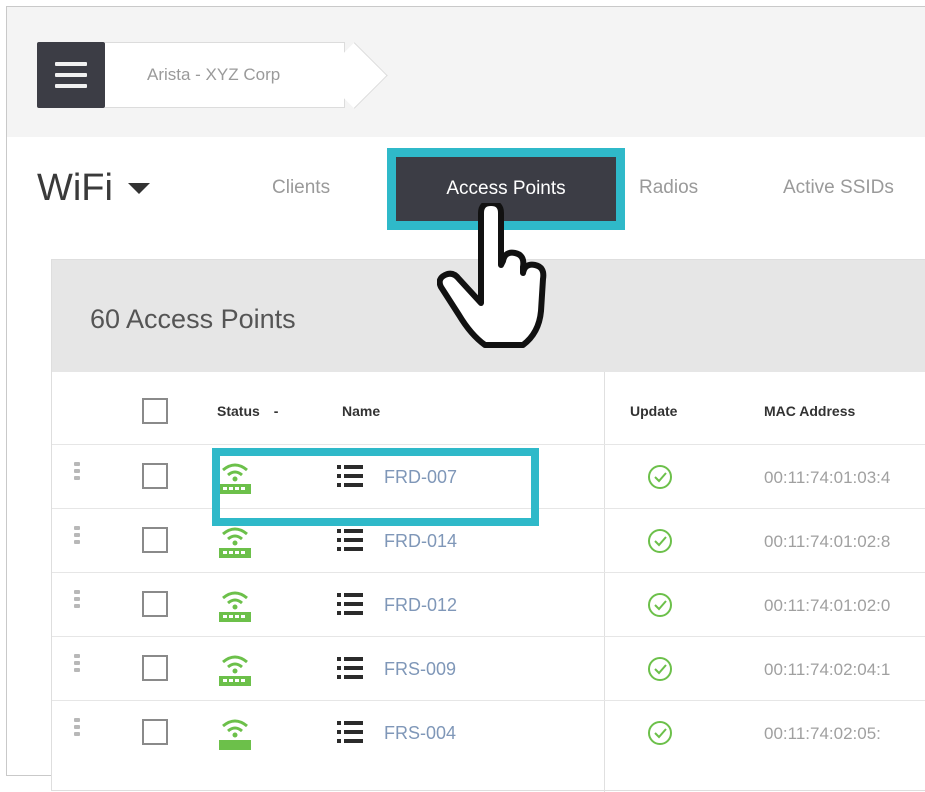 The width and height of the screenshot is (925, 792). What do you see at coordinates (488, 670) in the screenshot?
I see `table-row: FRS-009 00:11:74:02:04:1` at bounding box center [488, 670].